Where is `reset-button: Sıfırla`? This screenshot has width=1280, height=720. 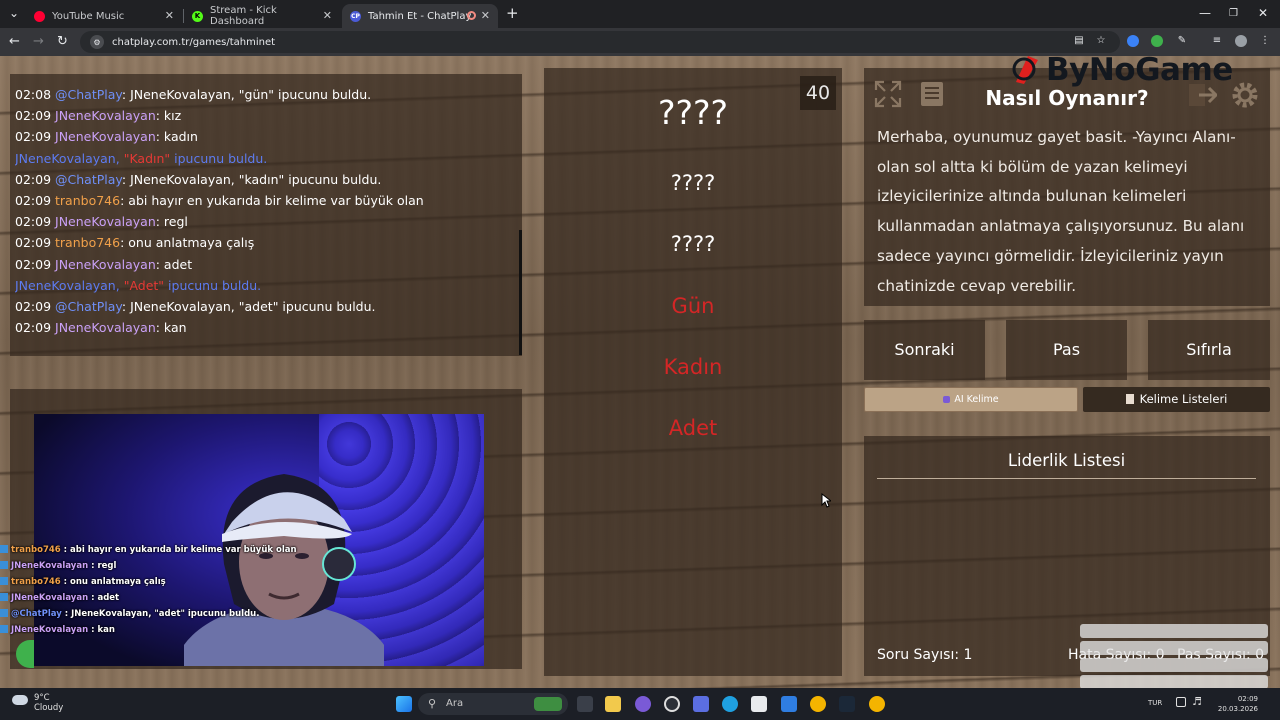
reset-button: Sıfırla is located at coordinates (1209, 350).